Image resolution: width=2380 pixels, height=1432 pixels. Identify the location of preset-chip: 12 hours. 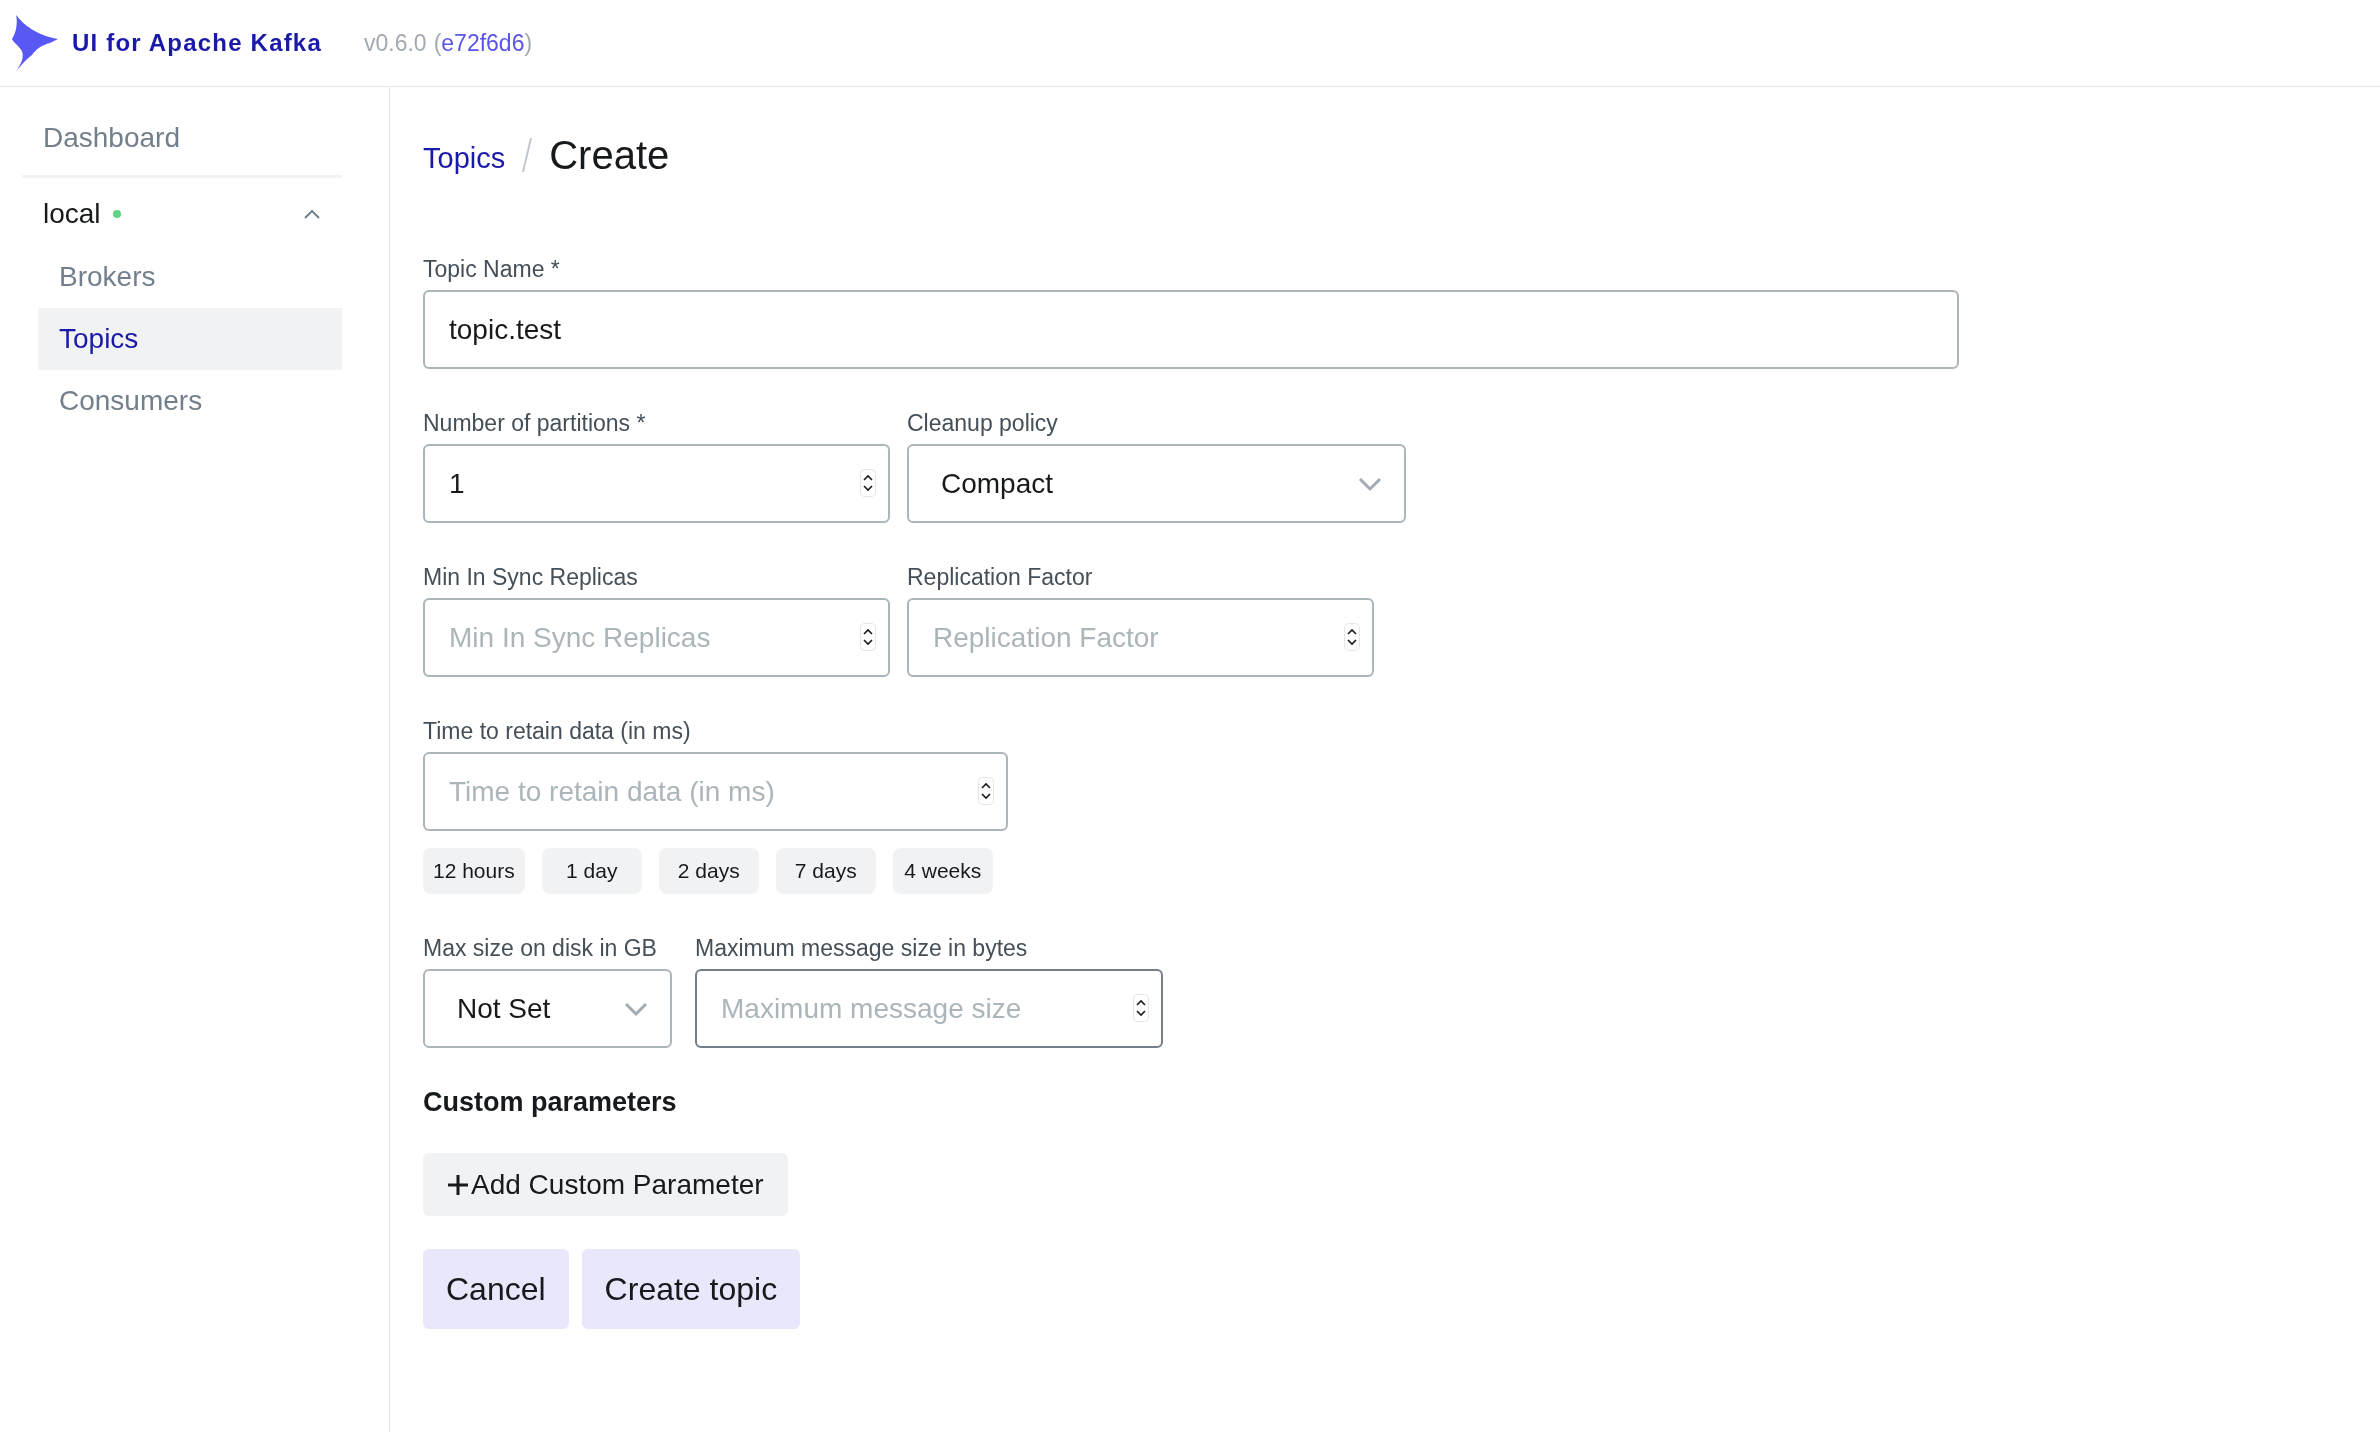
(474, 871).